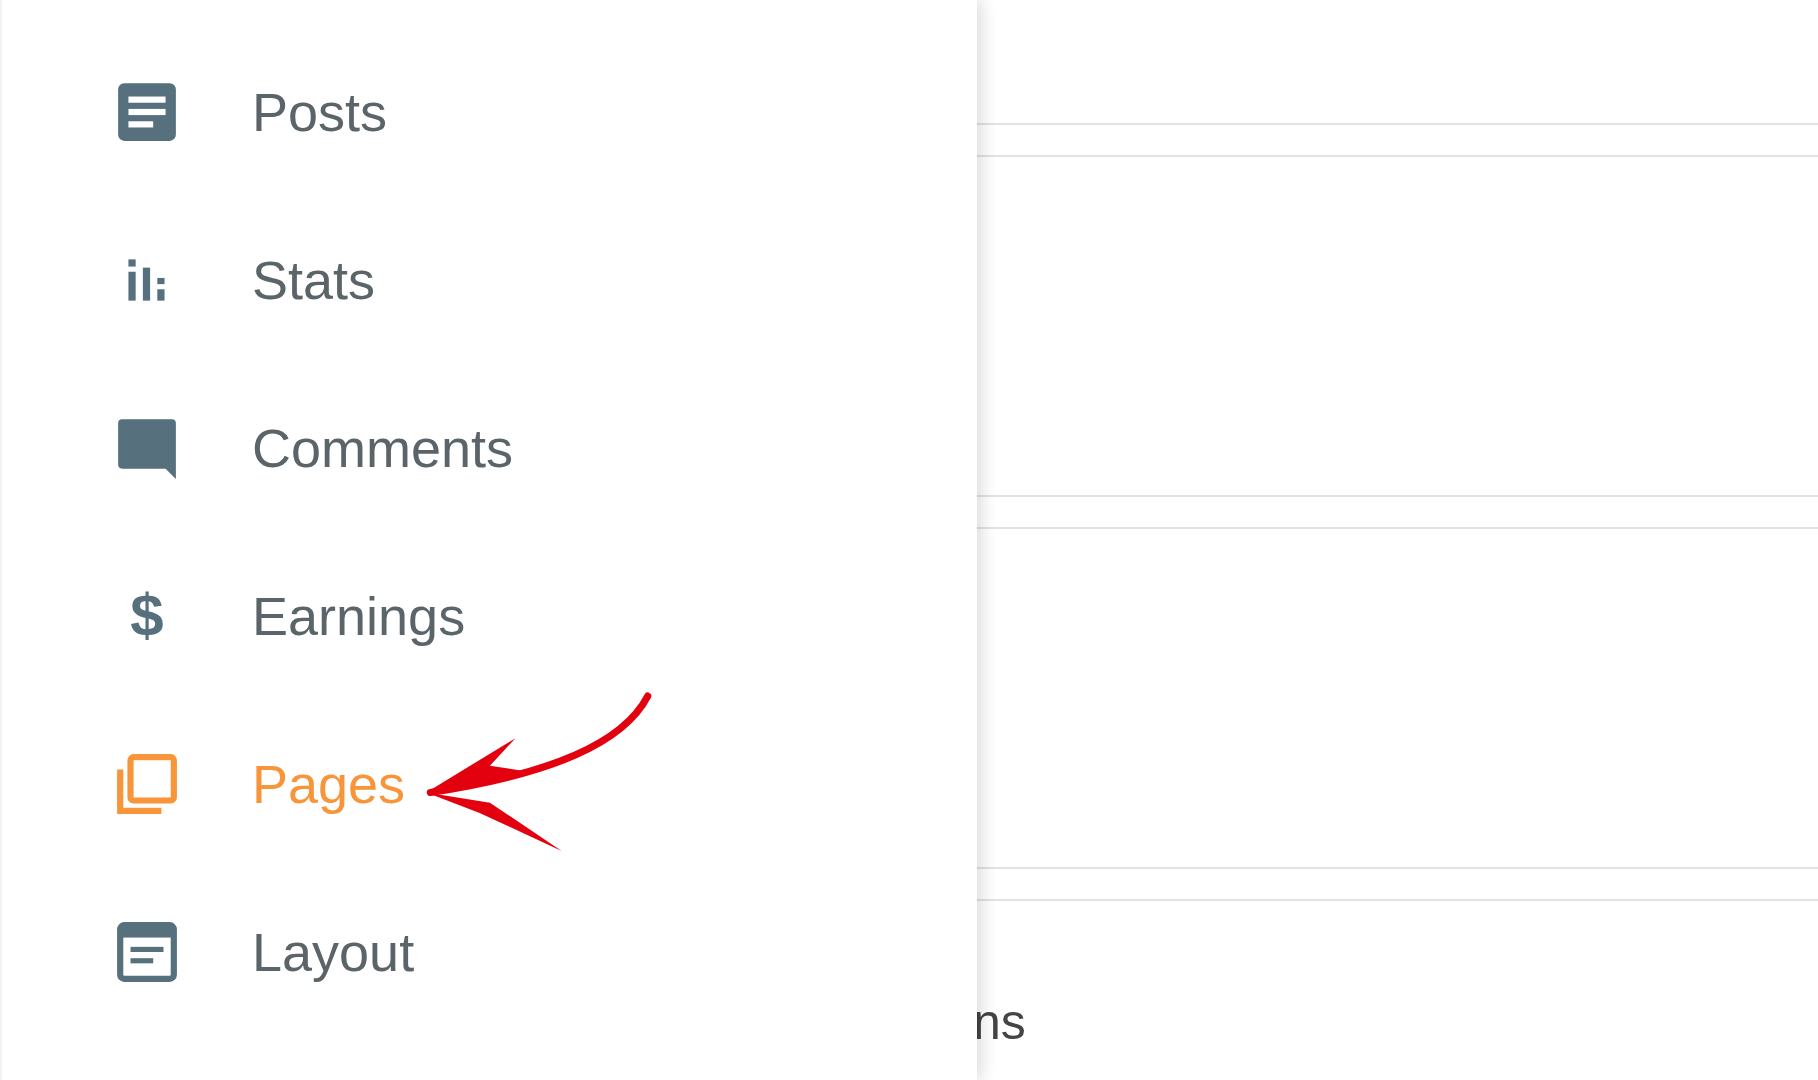 The height and width of the screenshot is (1080, 1818). Describe the element at coordinates (489, 448) in the screenshot. I see `sidebar-item: Comments` at that location.